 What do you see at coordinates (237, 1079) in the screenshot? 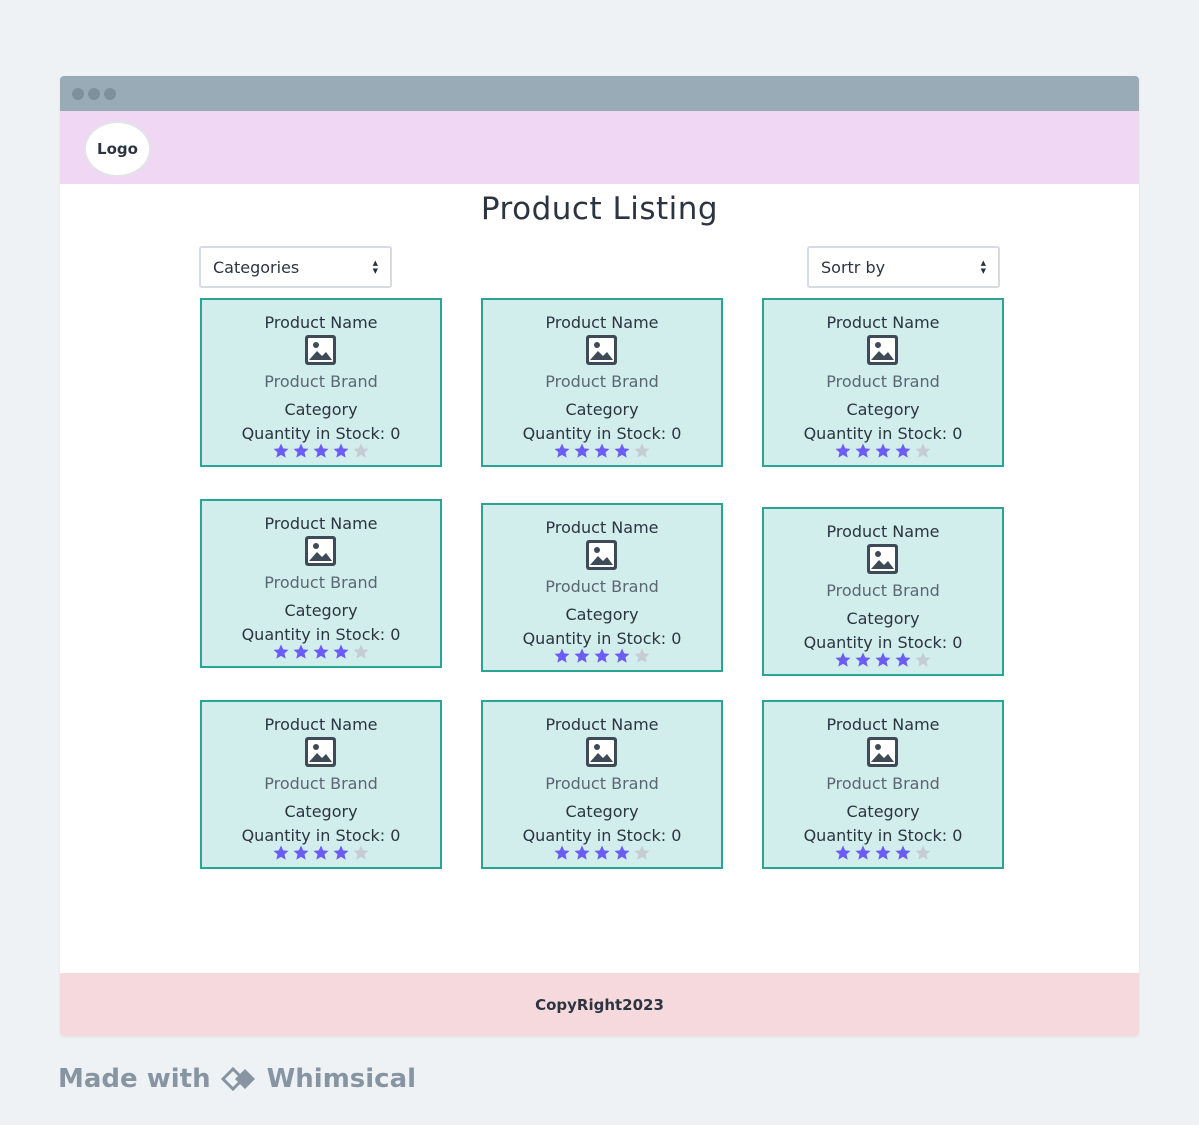
I see `whimsical-watermark: Made with Whimsical` at bounding box center [237, 1079].